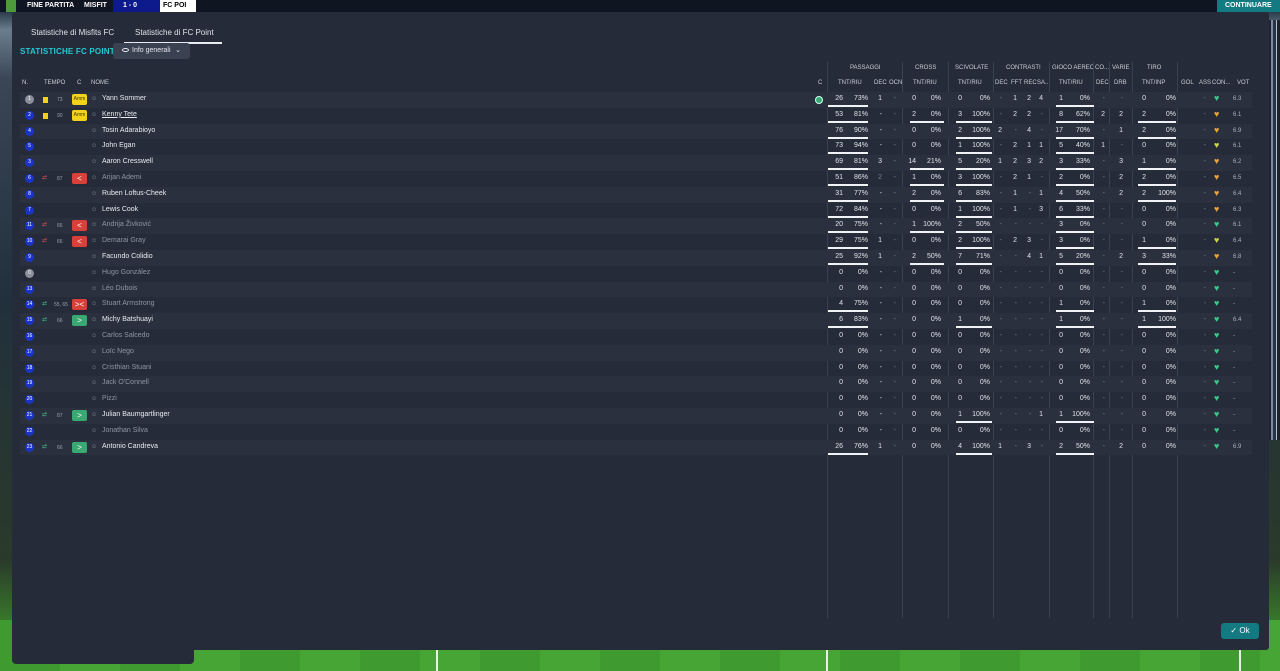 The height and width of the screenshot is (671, 1280). What do you see at coordinates (109, 398) in the screenshot?
I see `player-name: Pizzi` at bounding box center [109, 398].